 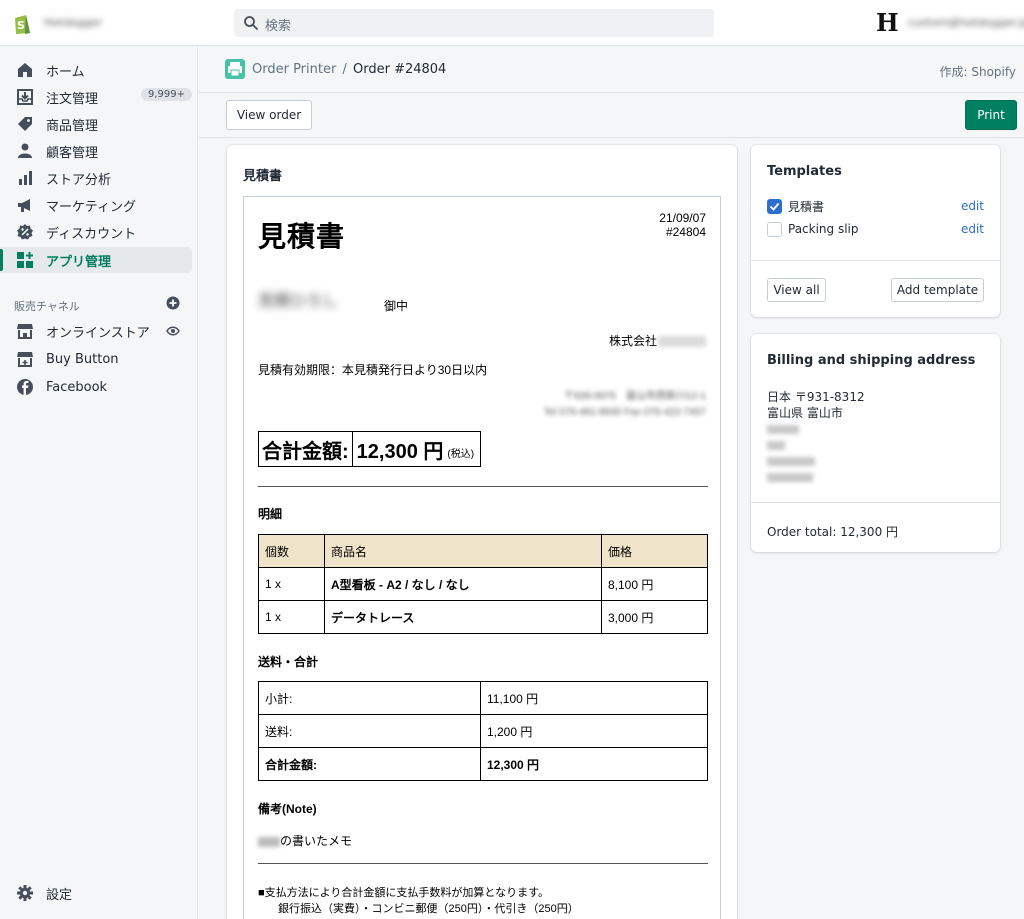 What do you see at coordinates (474, 23) in the screenshot?
I see `search-bar: 検索` at bounding box center [474, 23].